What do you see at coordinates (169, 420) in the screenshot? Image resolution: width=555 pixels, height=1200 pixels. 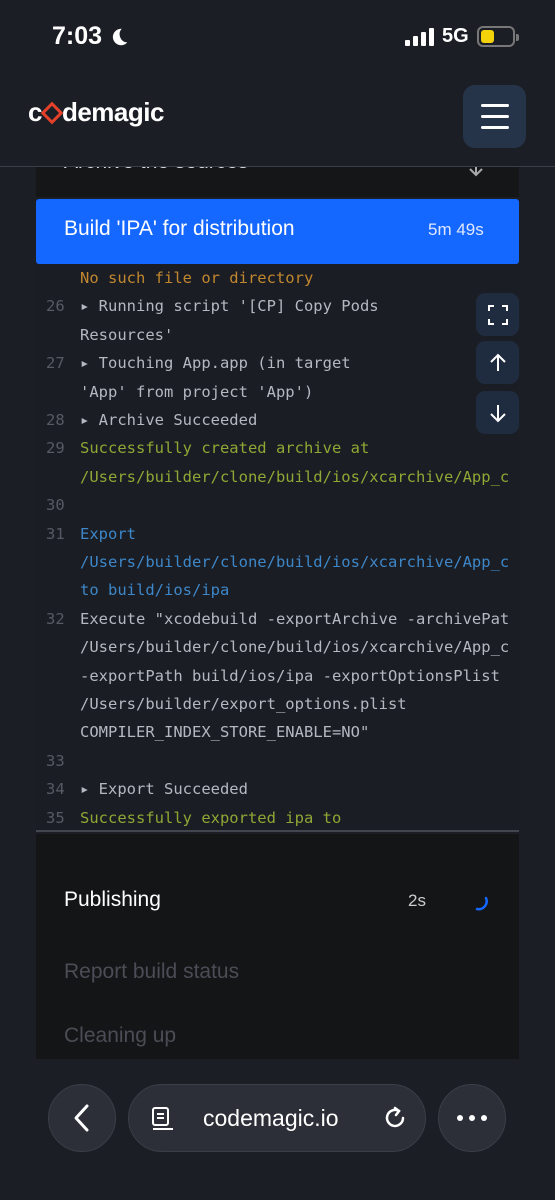 I see `log-line-text: ▸ Archive Succeeded` at bounding box center [169, 420].